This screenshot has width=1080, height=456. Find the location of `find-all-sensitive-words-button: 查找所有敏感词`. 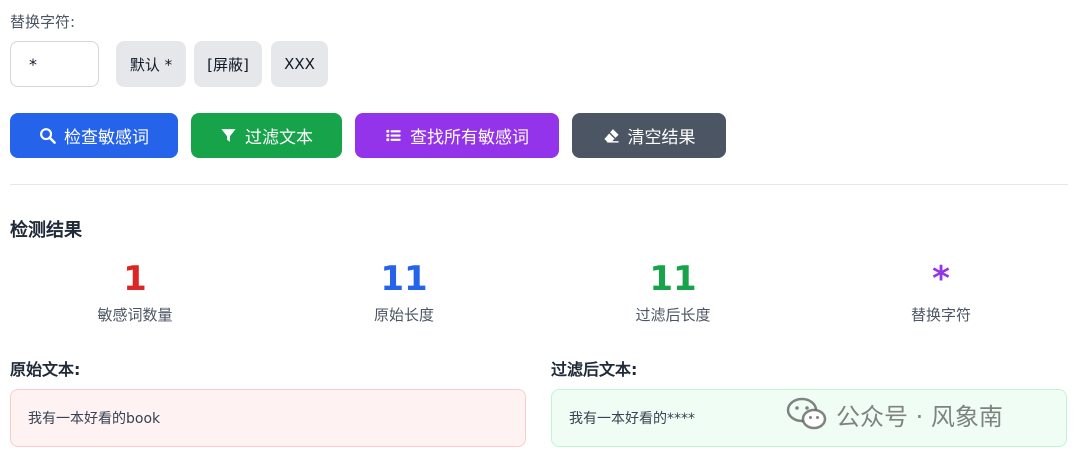

find-all-sensitive-words-button: 查找所有敏感词 is located at coordinates (457, 135).